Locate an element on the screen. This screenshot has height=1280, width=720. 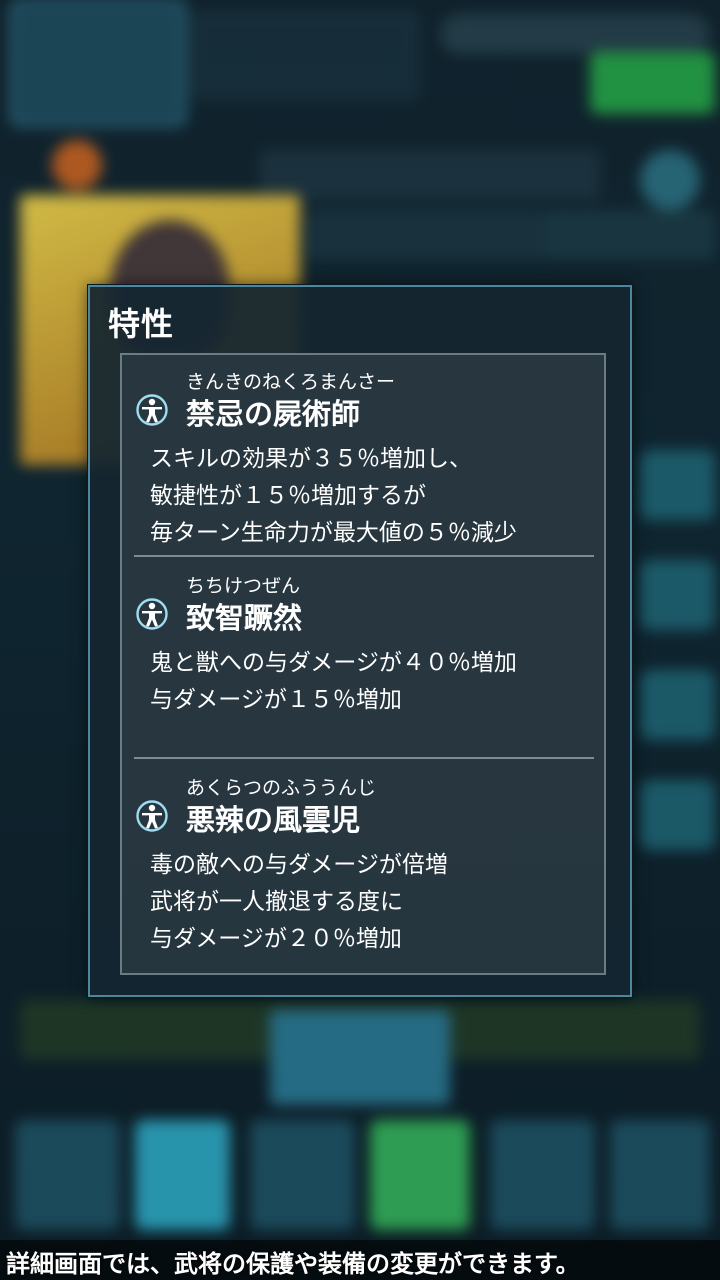
player-status-panel is located at coordinates (305, 55).